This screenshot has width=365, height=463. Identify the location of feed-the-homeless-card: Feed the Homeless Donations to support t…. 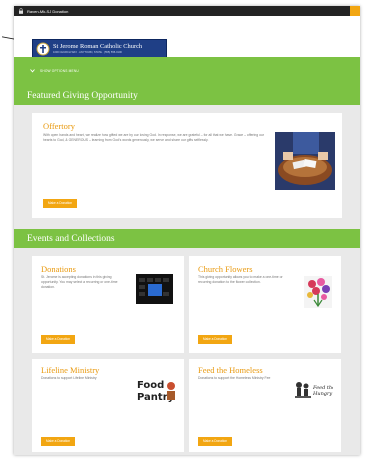
(265, 405).